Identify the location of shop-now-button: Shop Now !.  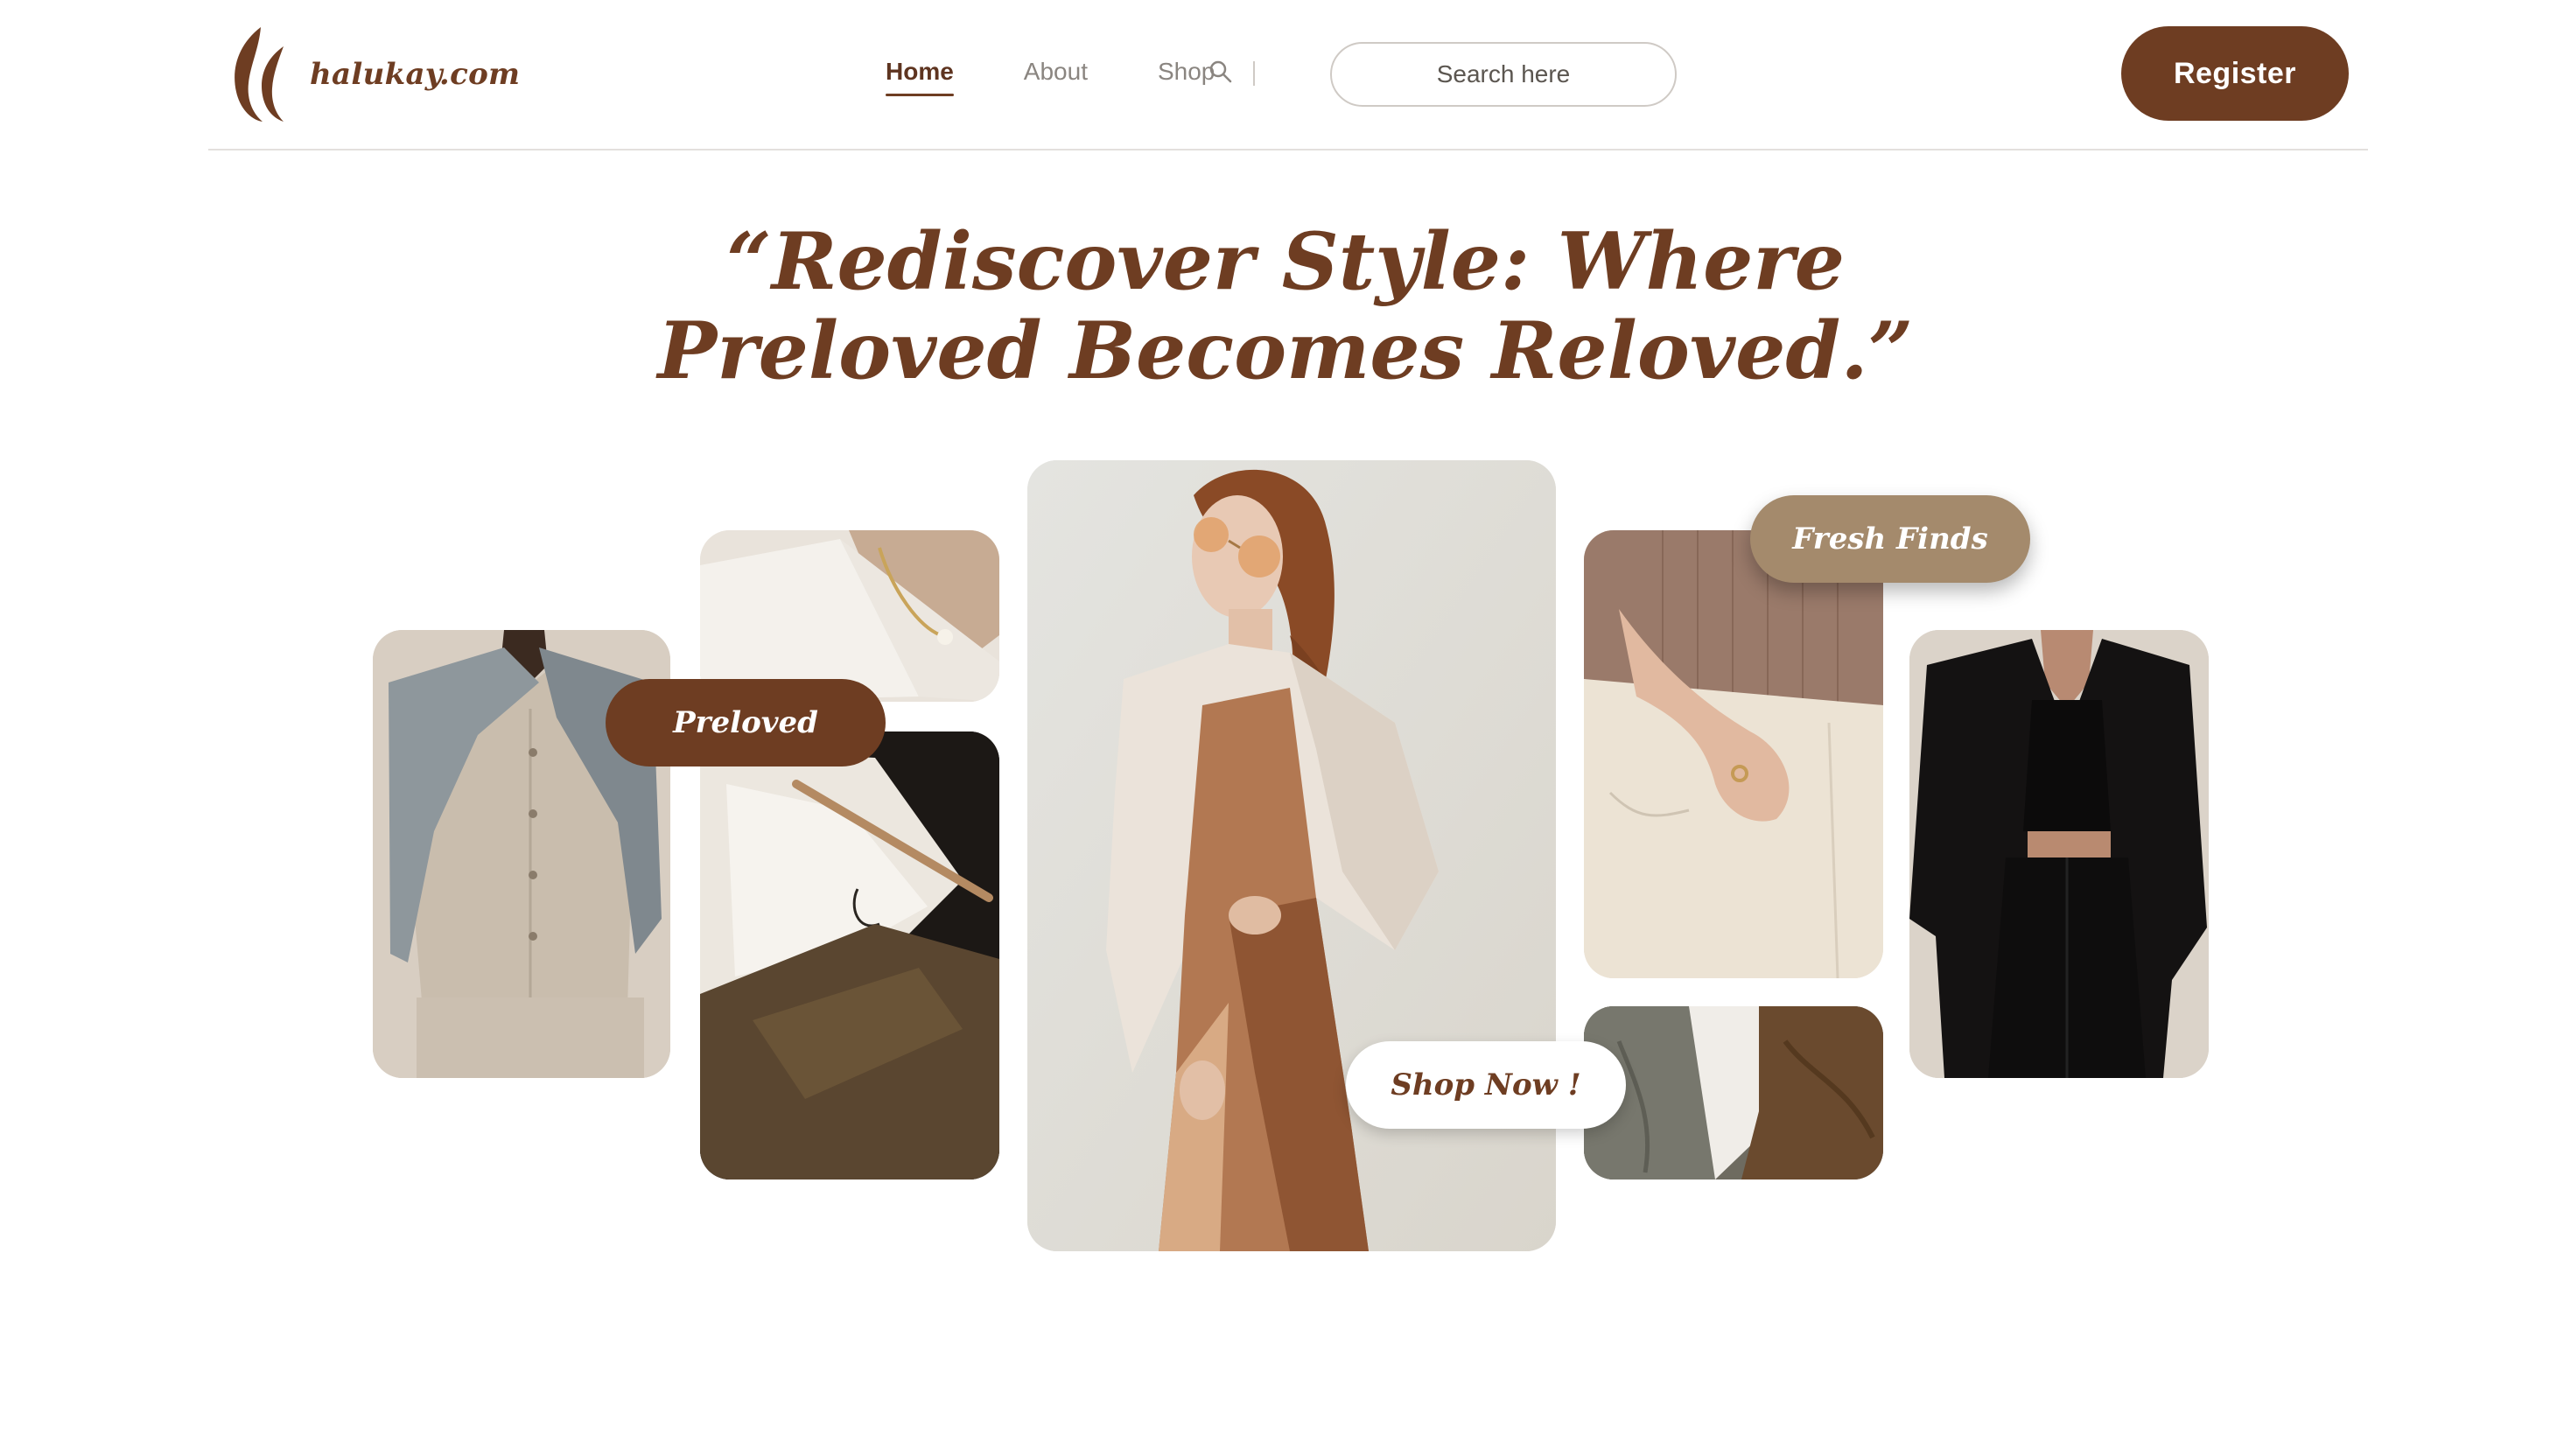
(1486, 1085).